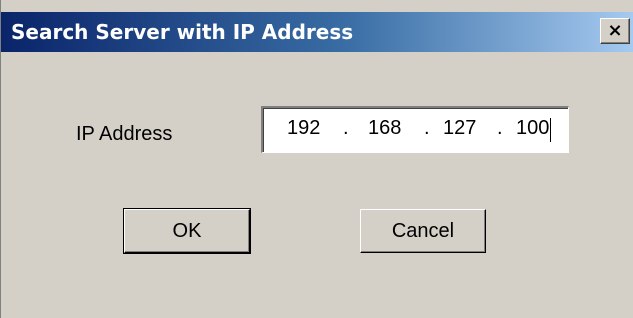  Describe the element at coordinates (384, 128) in the screenshot. I see `ip-octet-2: 168` at that location.